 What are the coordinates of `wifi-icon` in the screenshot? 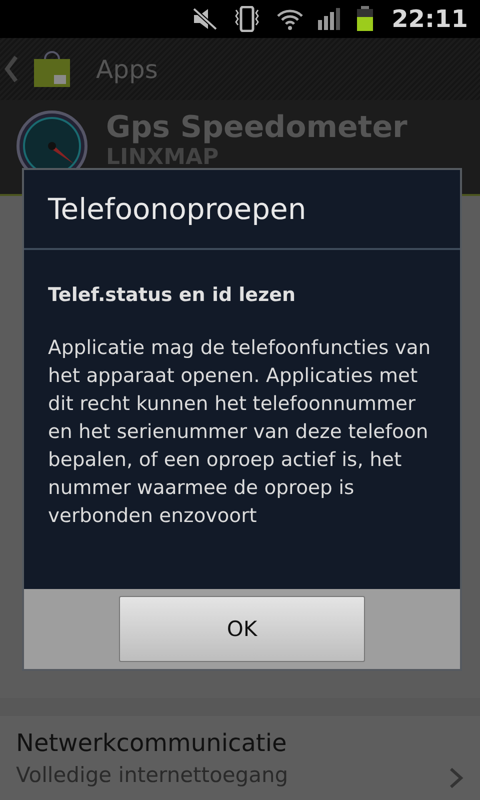 It's located at (290, 19).